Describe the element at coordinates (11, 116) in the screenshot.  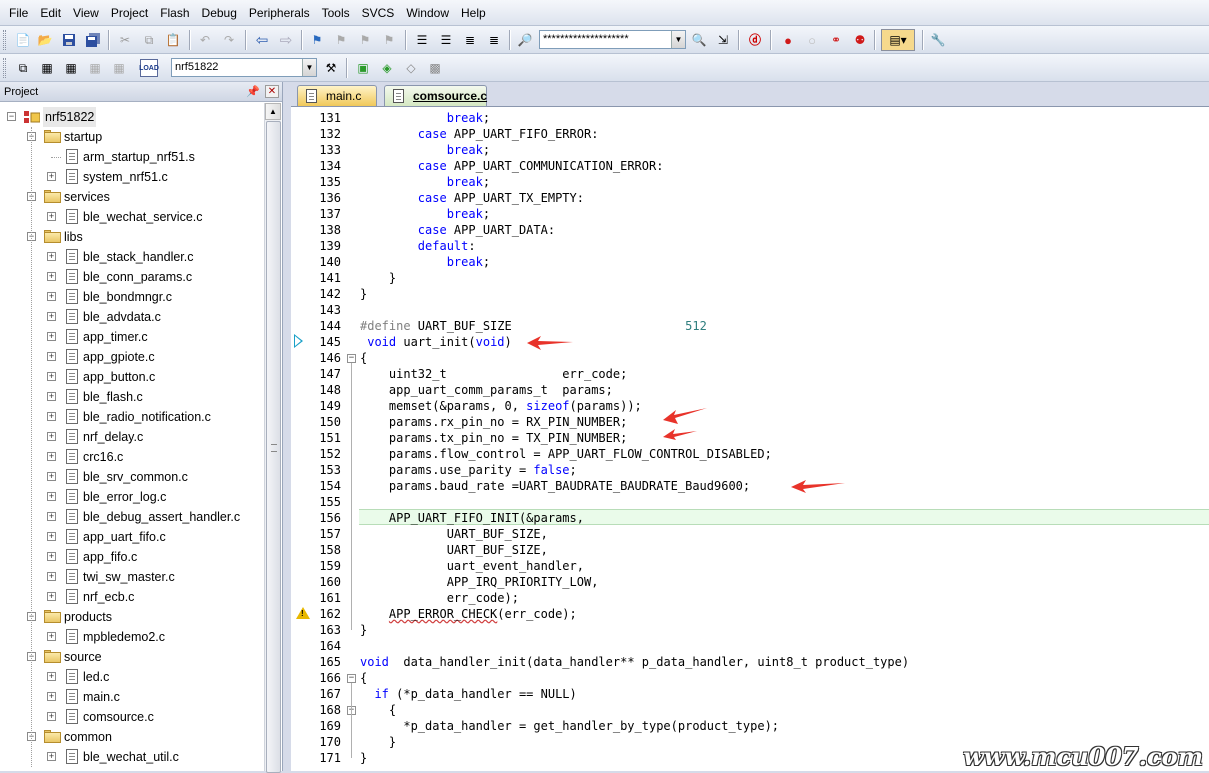
I see `collapse-icon: −` at that location.